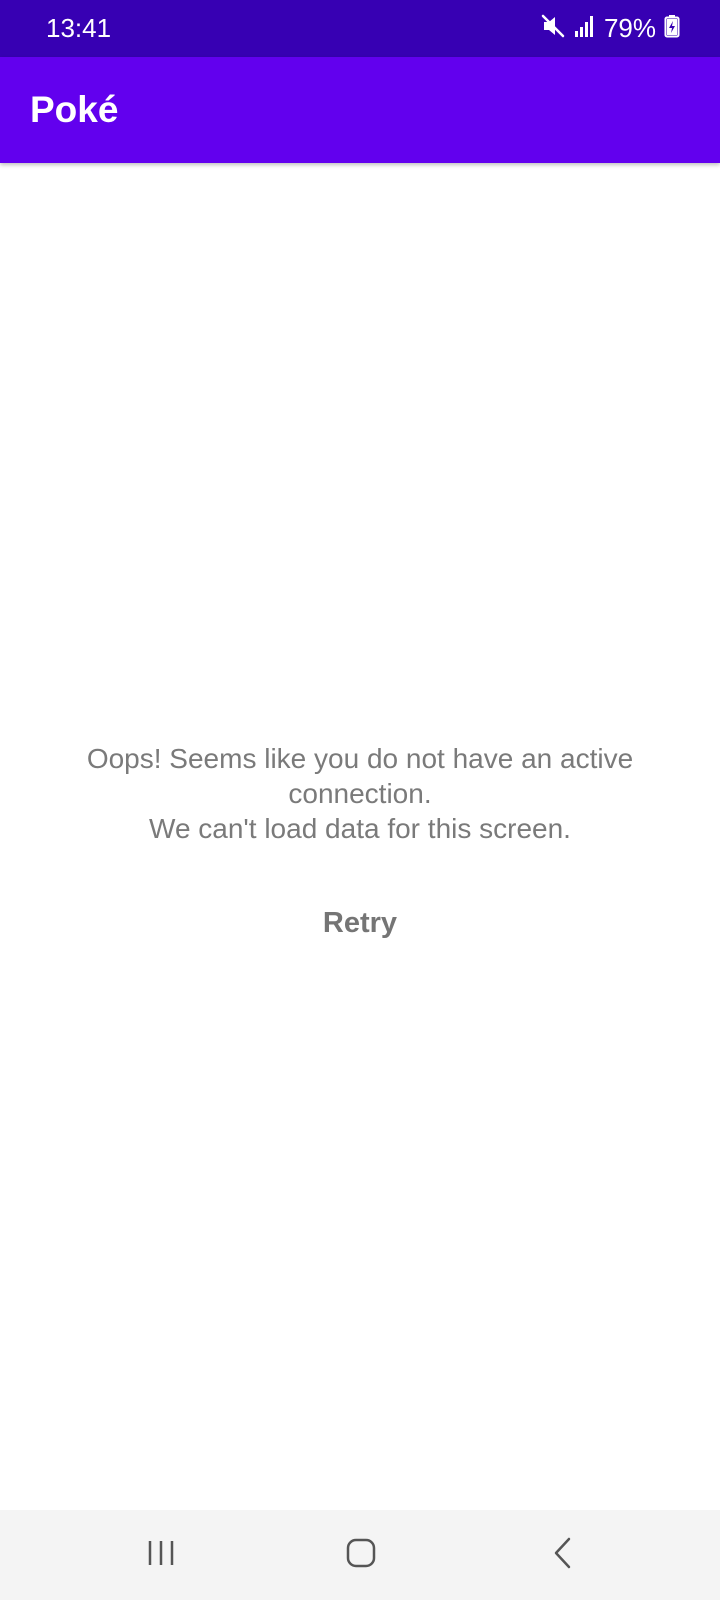  I want to click on back-button, so click(563, 1555).